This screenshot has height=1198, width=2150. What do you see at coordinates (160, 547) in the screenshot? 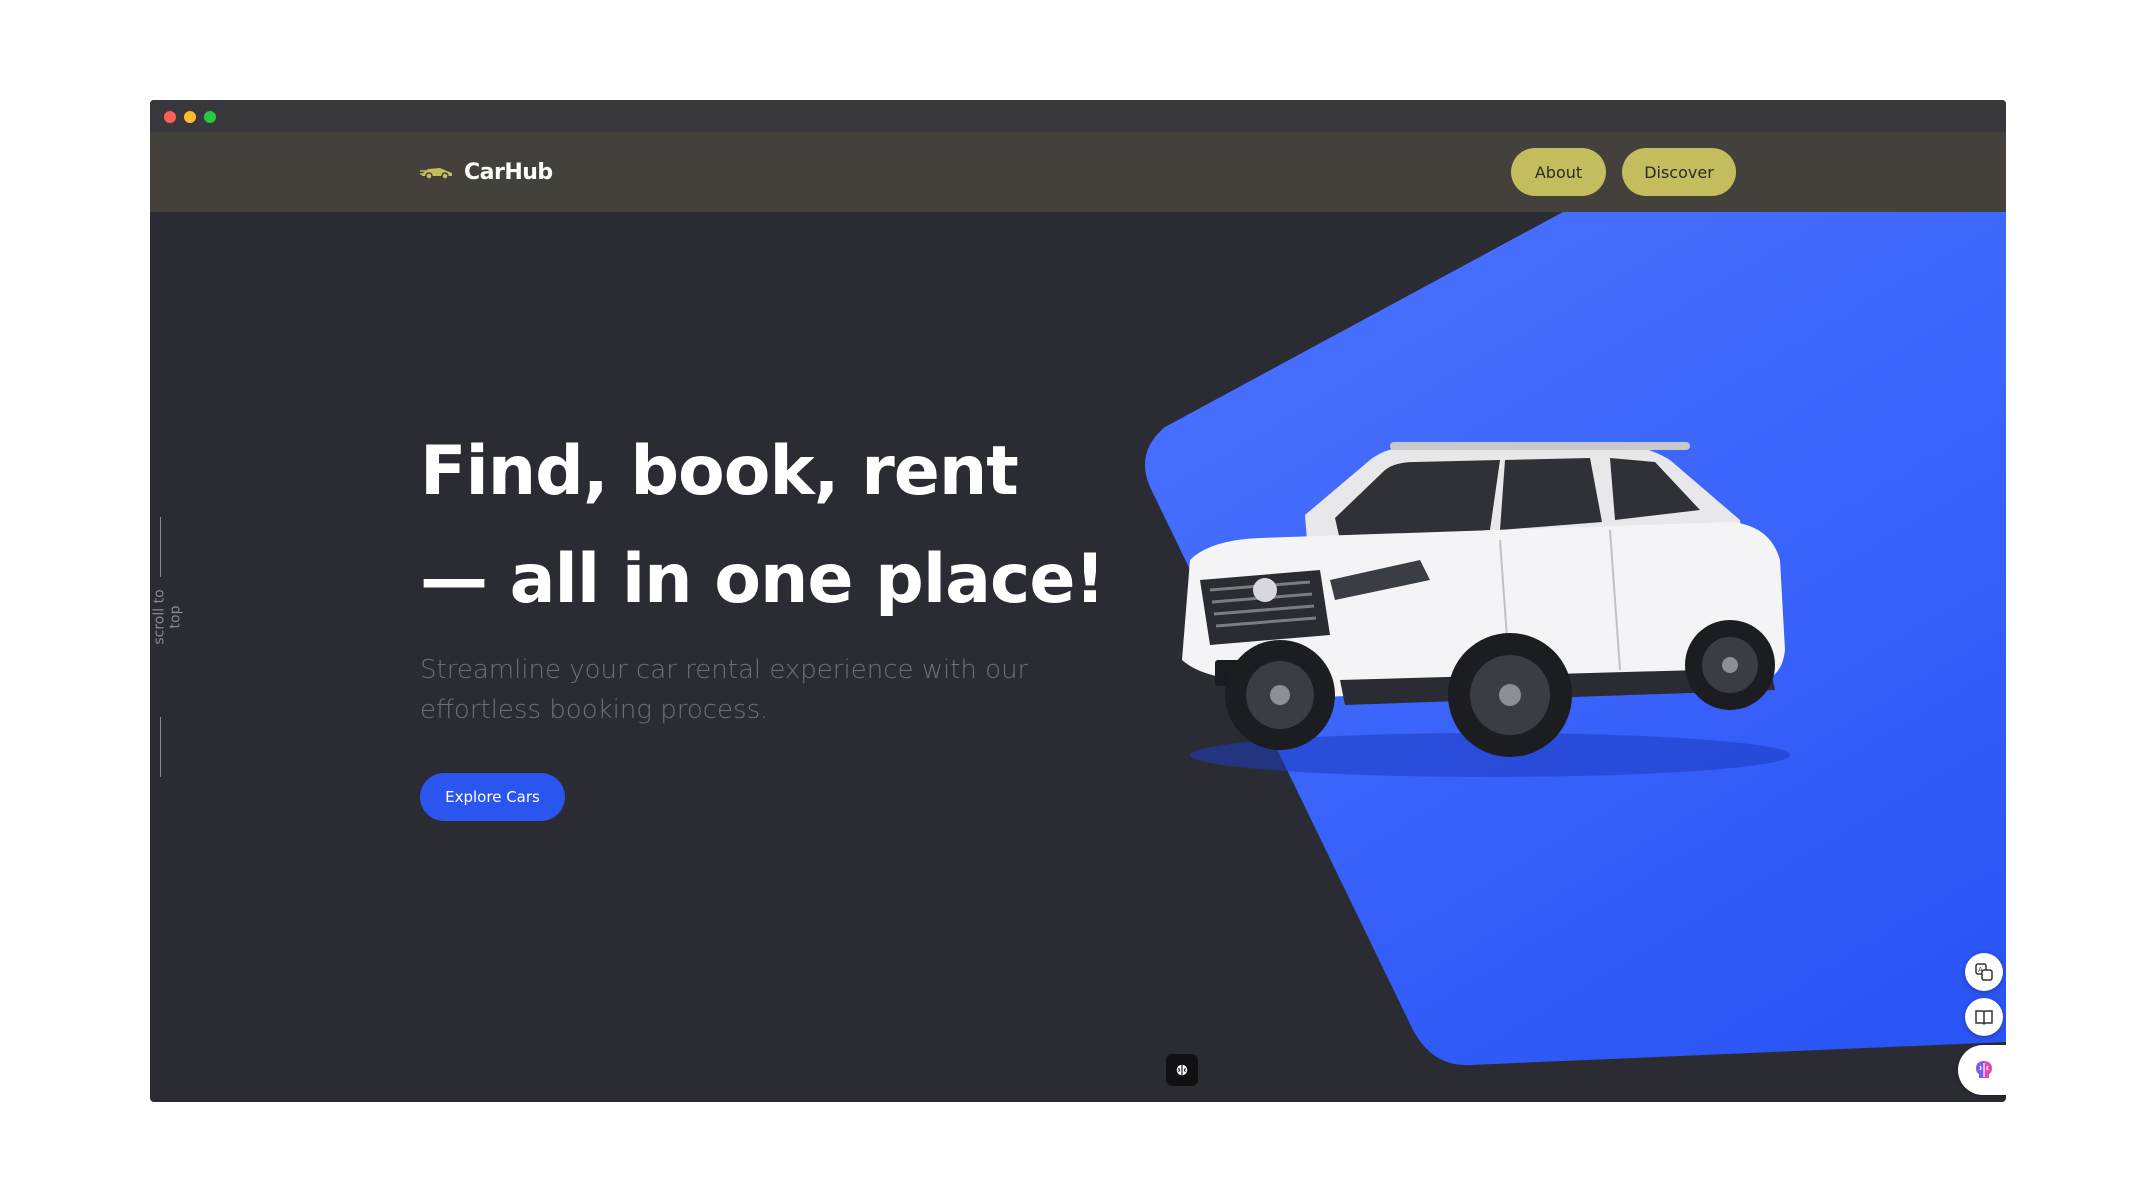
I see `scroll-line-top` at bounding box center [160, 547].